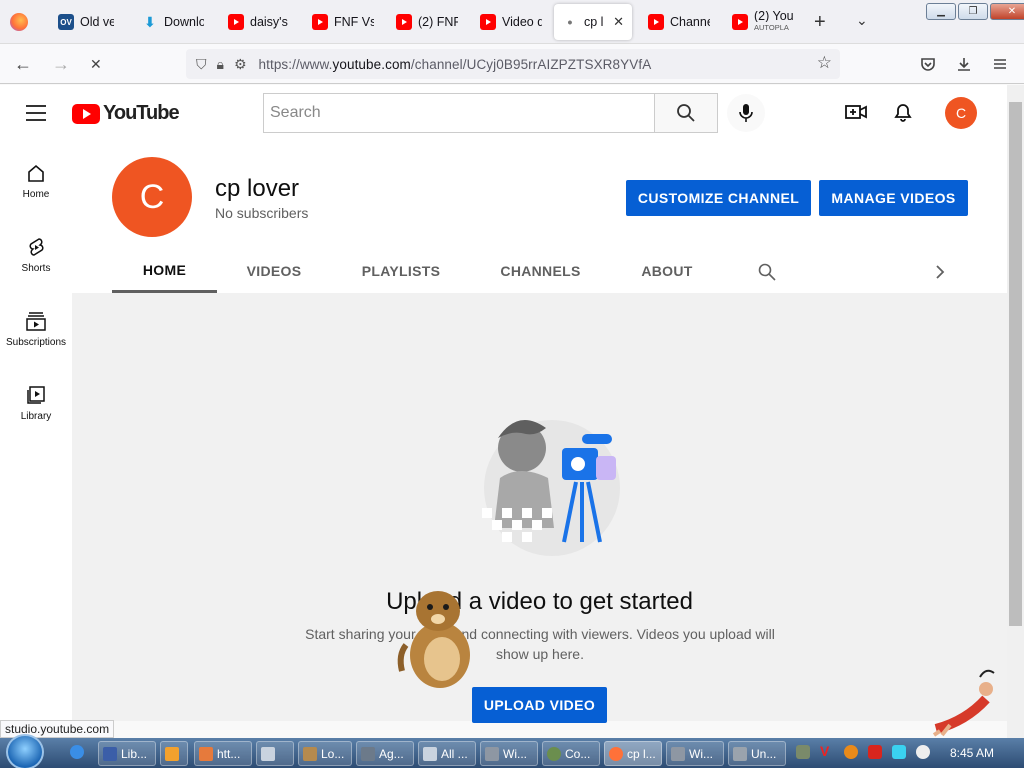  Describe the element at coordinates (164, 271) in the screenshot. I see `tab-home: HOME` at that location.